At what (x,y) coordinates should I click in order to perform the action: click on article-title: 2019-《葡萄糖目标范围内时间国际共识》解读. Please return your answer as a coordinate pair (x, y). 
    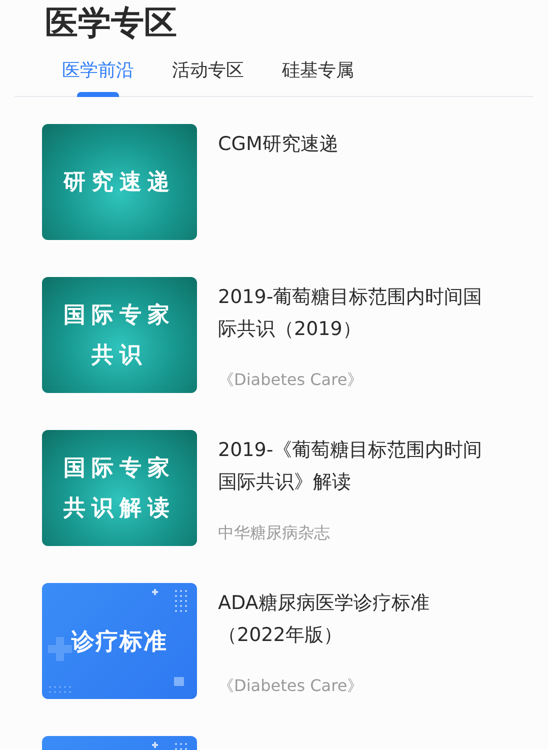
    Looking at the image, I should click on (354, 466).